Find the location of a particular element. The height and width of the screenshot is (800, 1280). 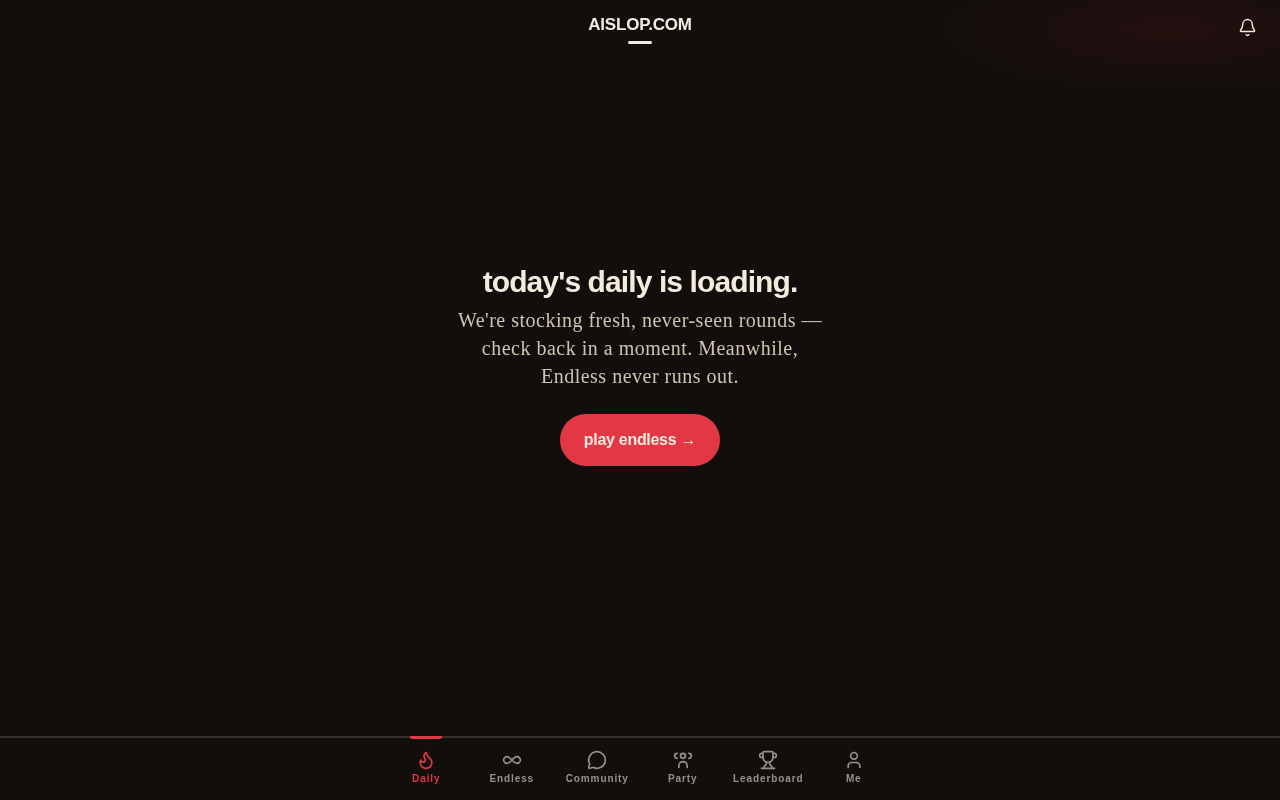

nav-tab: Community is located at coordinates (597, 769).